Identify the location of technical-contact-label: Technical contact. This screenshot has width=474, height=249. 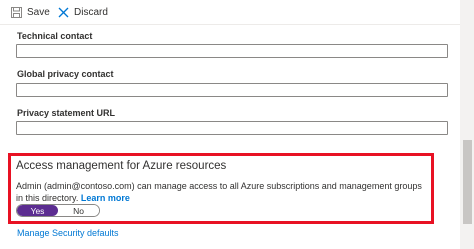
(55, 36).